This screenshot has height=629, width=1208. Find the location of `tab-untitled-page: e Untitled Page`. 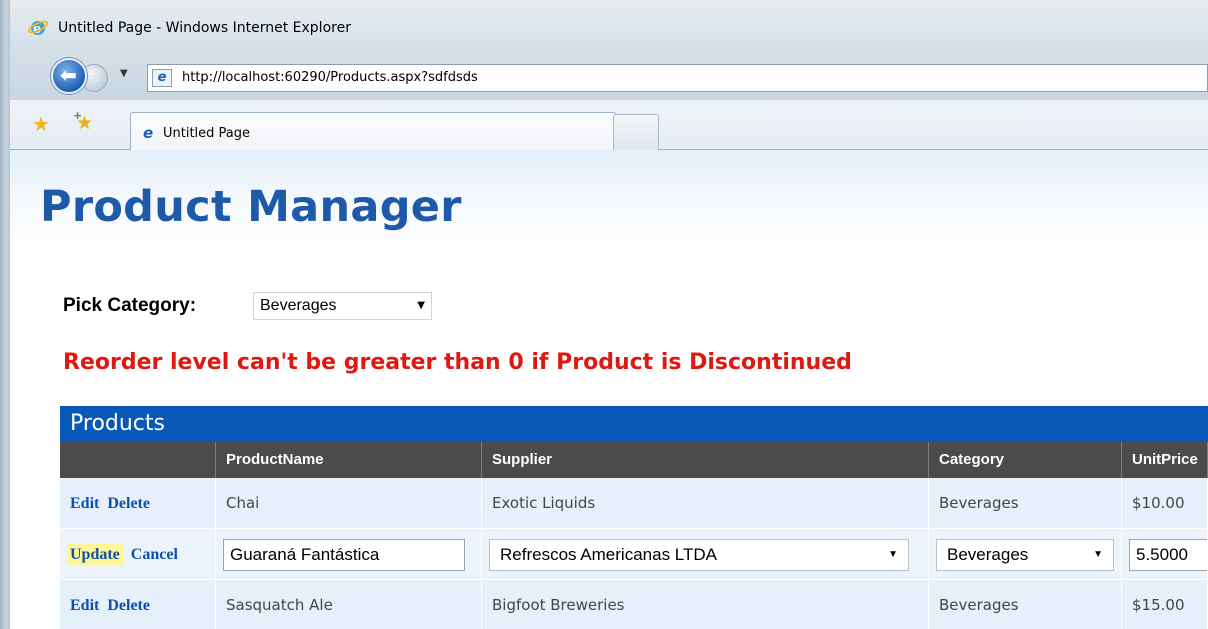

tab-untitled-page: e Untitled Page is located at coordinates (373, 131).